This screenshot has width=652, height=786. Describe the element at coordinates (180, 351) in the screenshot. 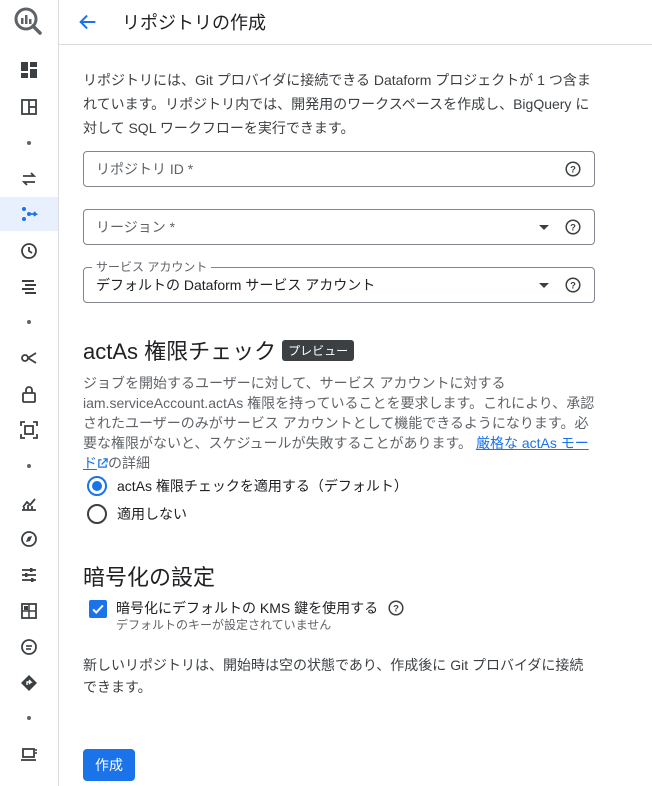

I see `actas-title-text: actAs 権限チェック` at that location.